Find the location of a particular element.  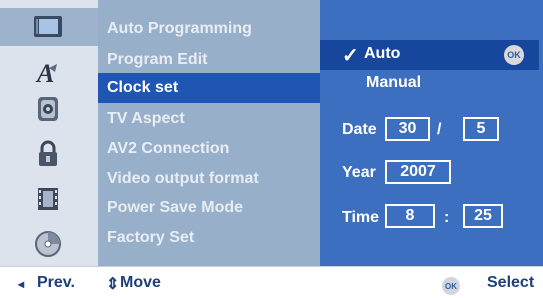

menu-item-program-edit: Program Edit is located at coordinates (157, 60).